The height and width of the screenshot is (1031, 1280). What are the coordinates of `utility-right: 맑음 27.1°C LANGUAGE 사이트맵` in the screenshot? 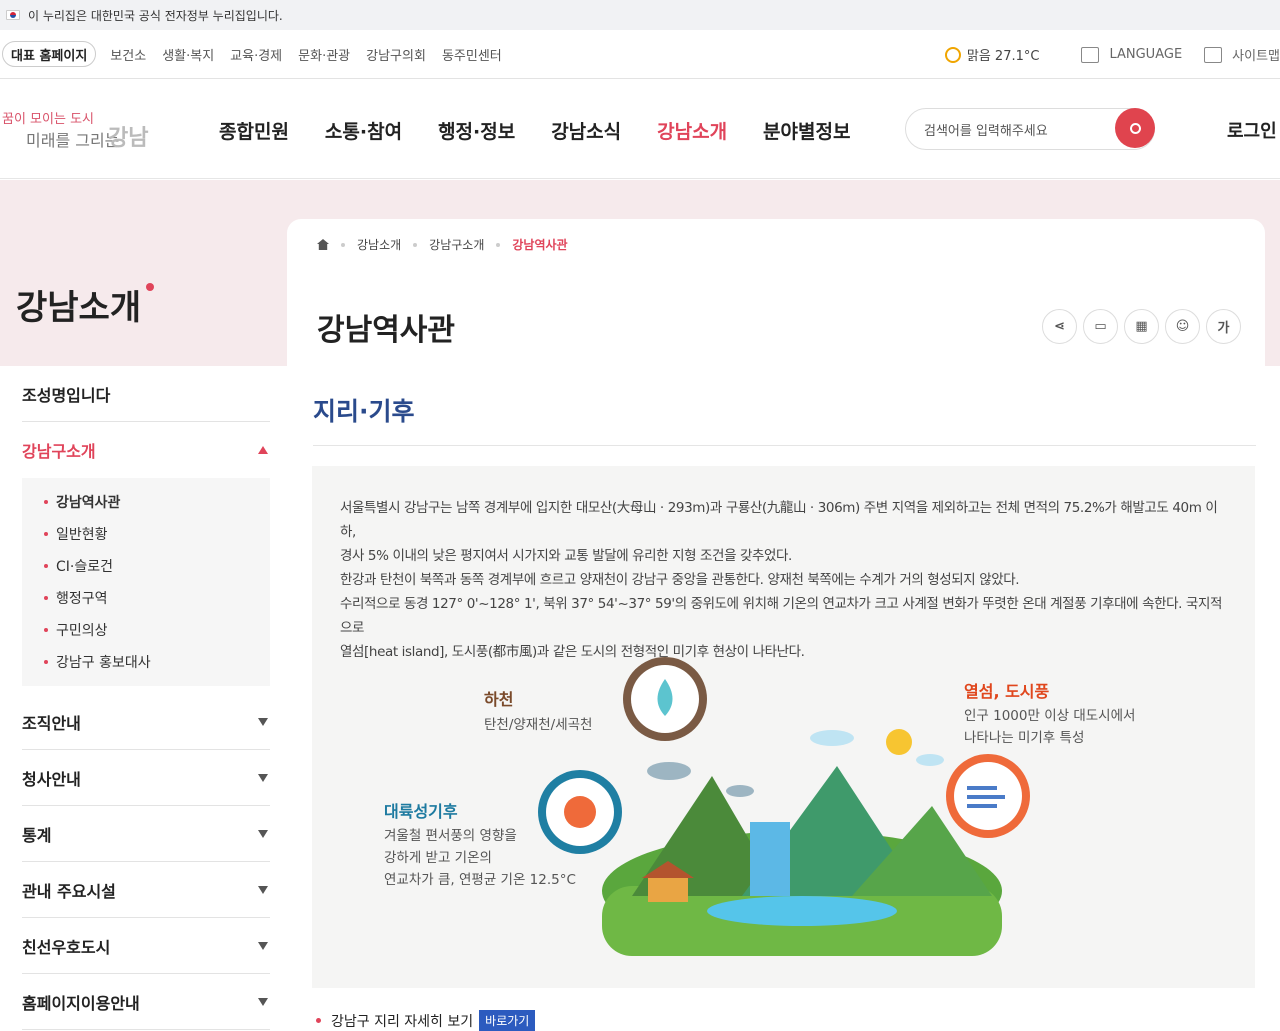 It's located at (1112, 54).